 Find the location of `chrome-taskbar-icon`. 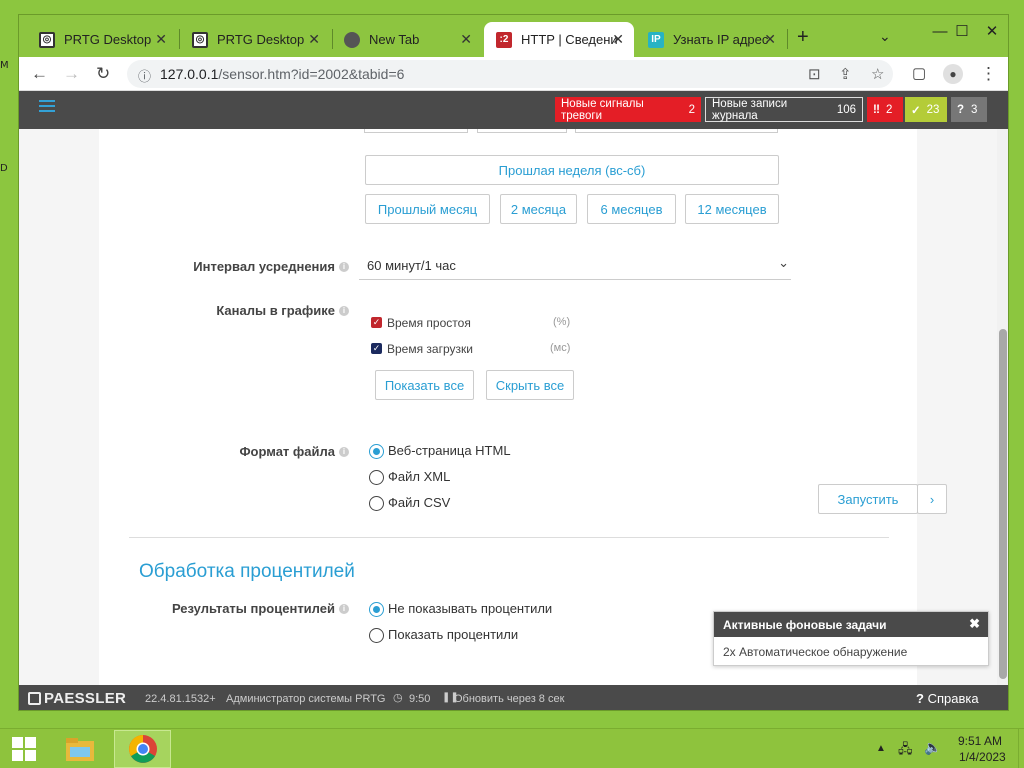

chrome-taskbar-icon is located at coordinates (142, 749).